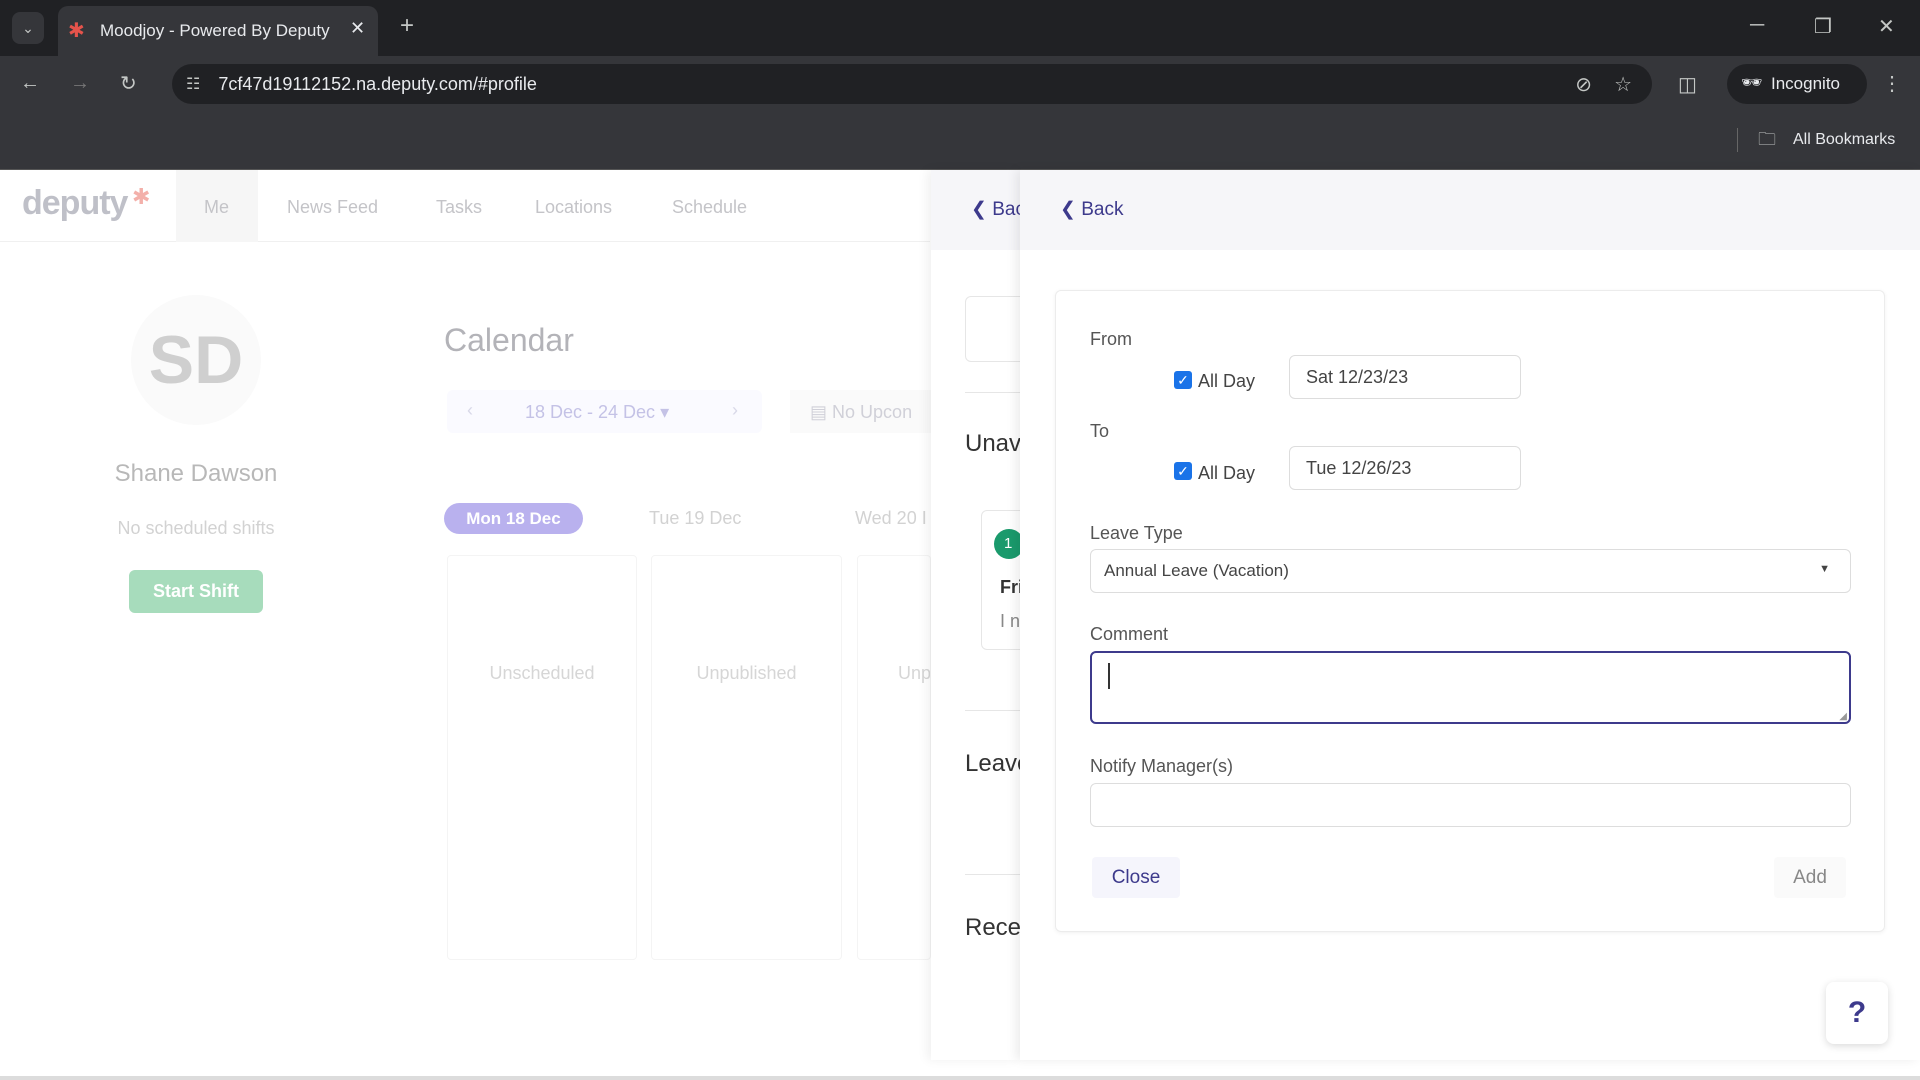  I want to click on section-heading: Unav, so click(992, 443).